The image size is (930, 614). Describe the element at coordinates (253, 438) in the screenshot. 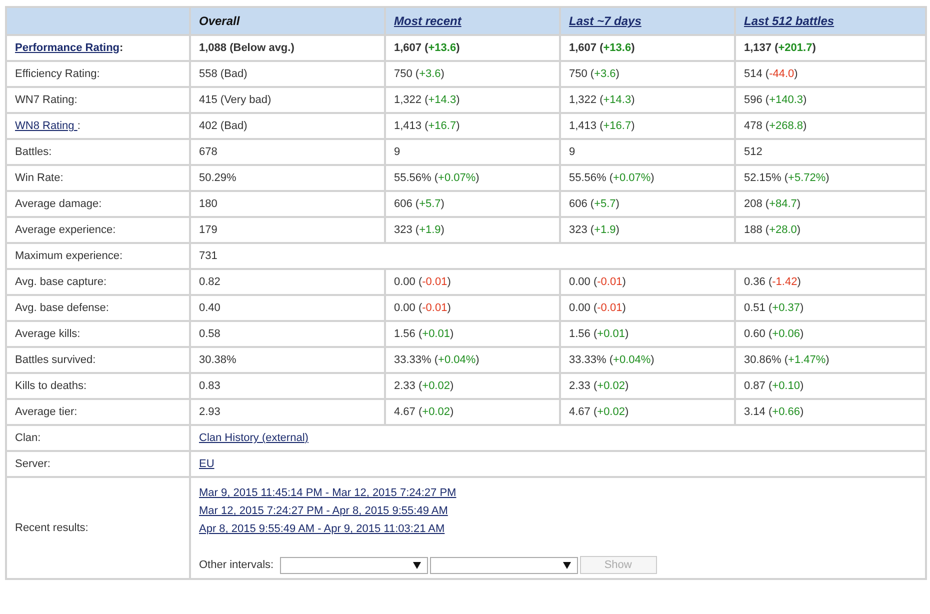

I see `value-link: Clan History (external)` at that location.